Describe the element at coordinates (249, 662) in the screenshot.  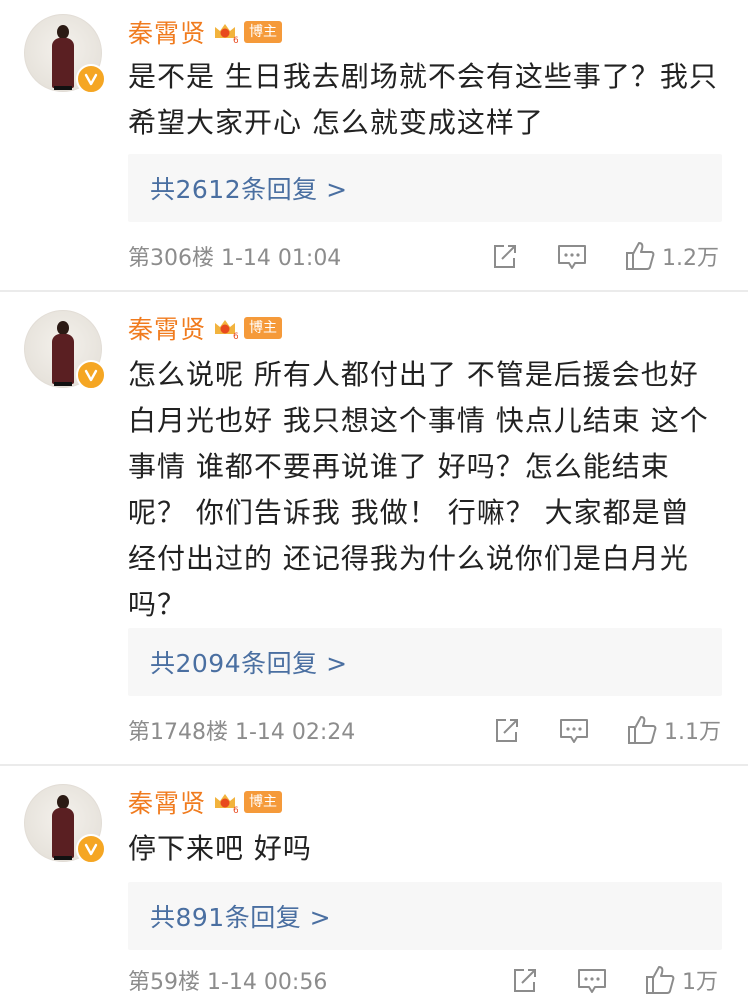
I see `view-replies-link: 共2094条回复 >` at that location.